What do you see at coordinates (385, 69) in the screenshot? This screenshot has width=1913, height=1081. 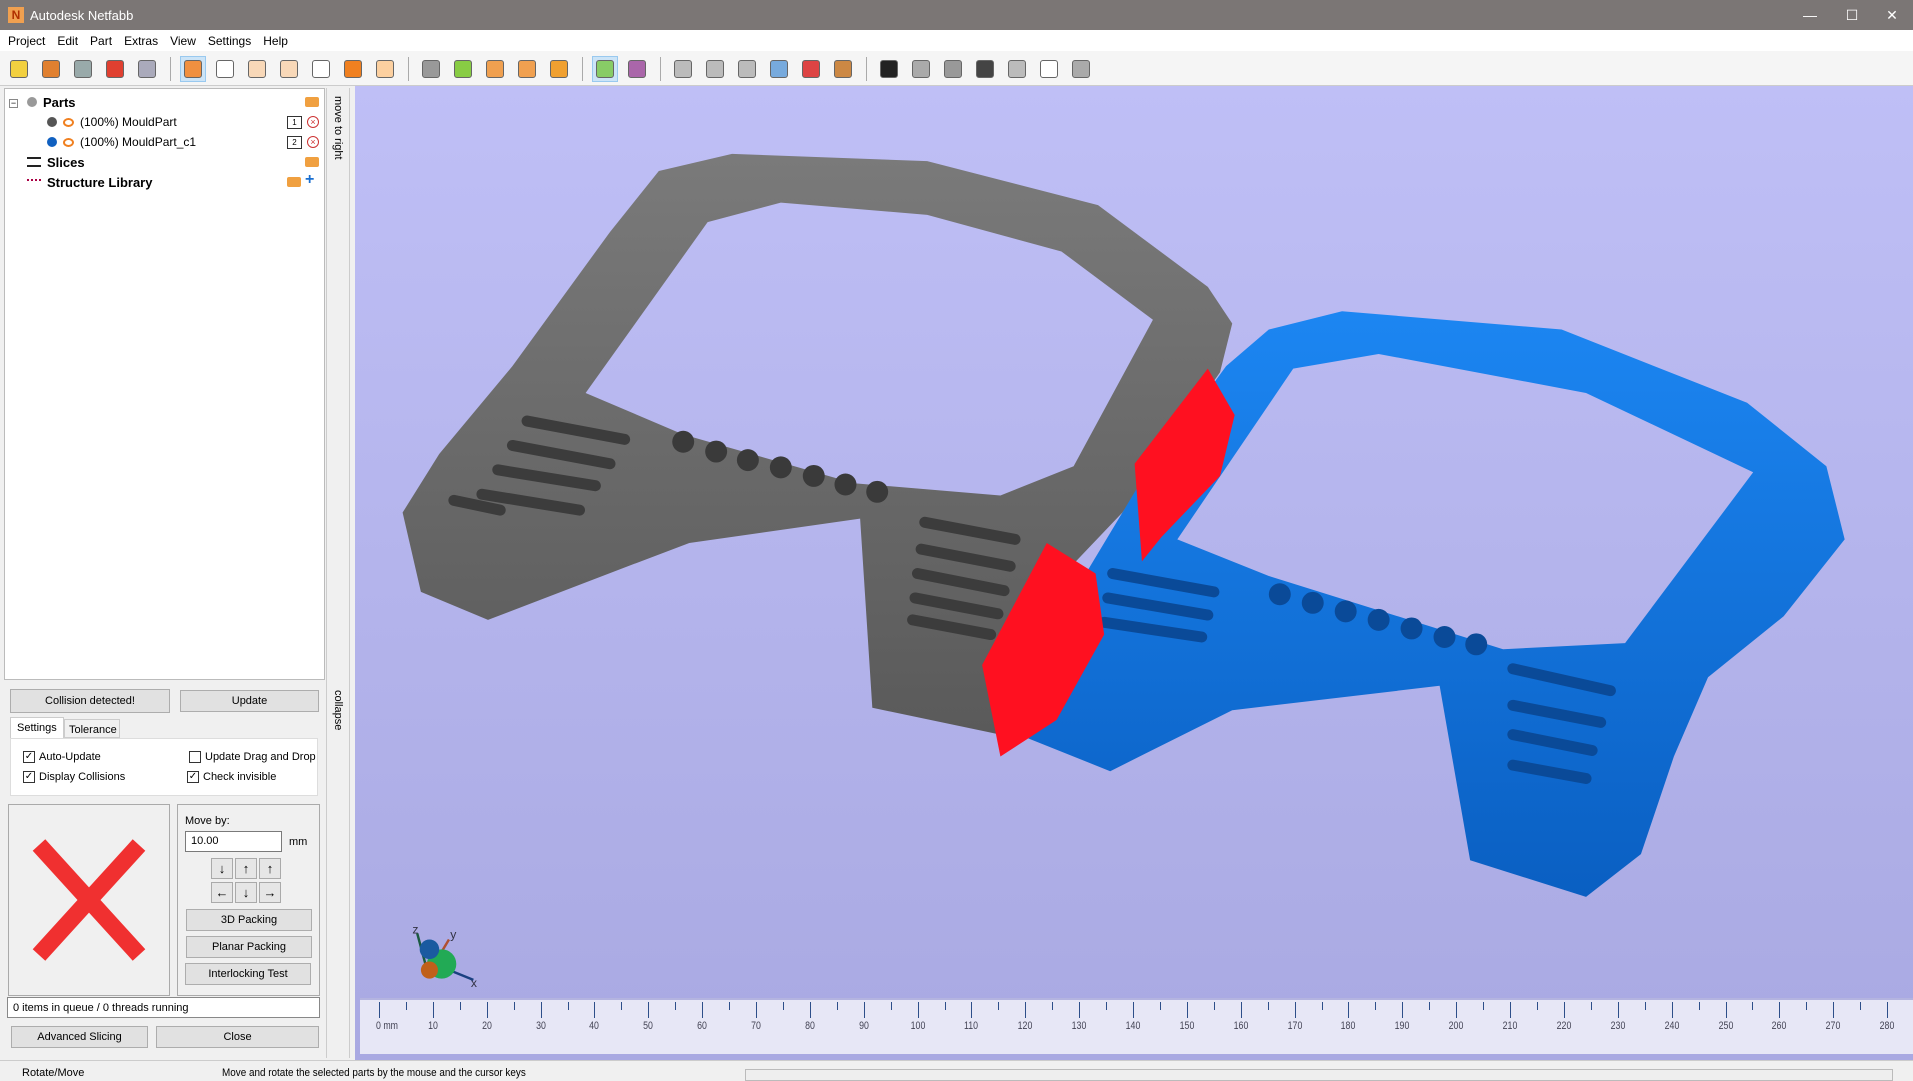 I see `view-bottom-button` at bounding box center [385, 69].